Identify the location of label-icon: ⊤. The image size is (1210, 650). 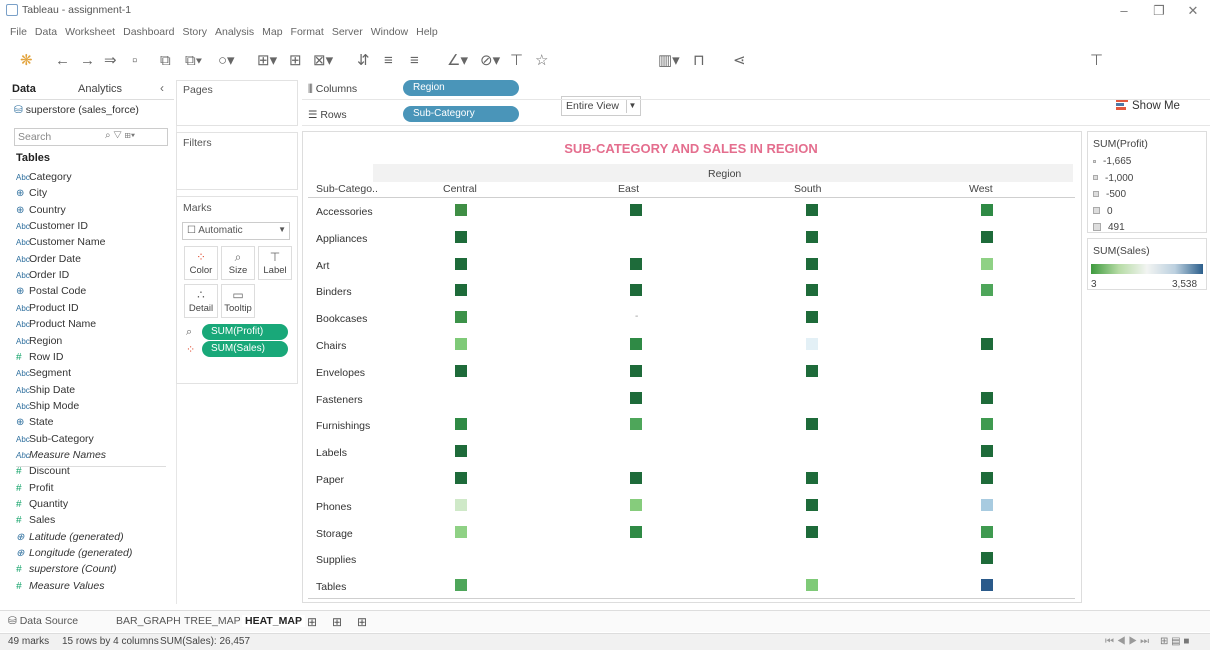
(516, 61).